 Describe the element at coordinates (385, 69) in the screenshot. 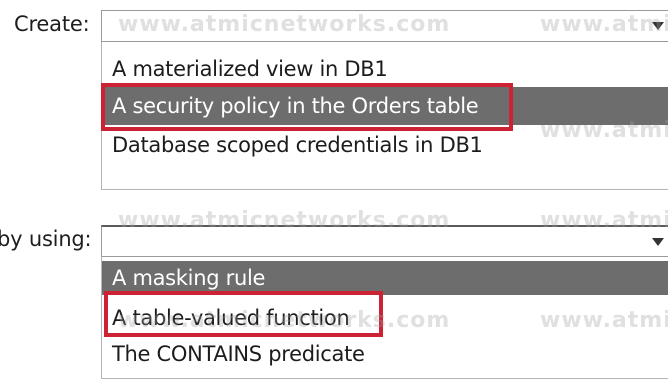

I see `create-option-materialized-view: A materialized view in DB1` at that location.